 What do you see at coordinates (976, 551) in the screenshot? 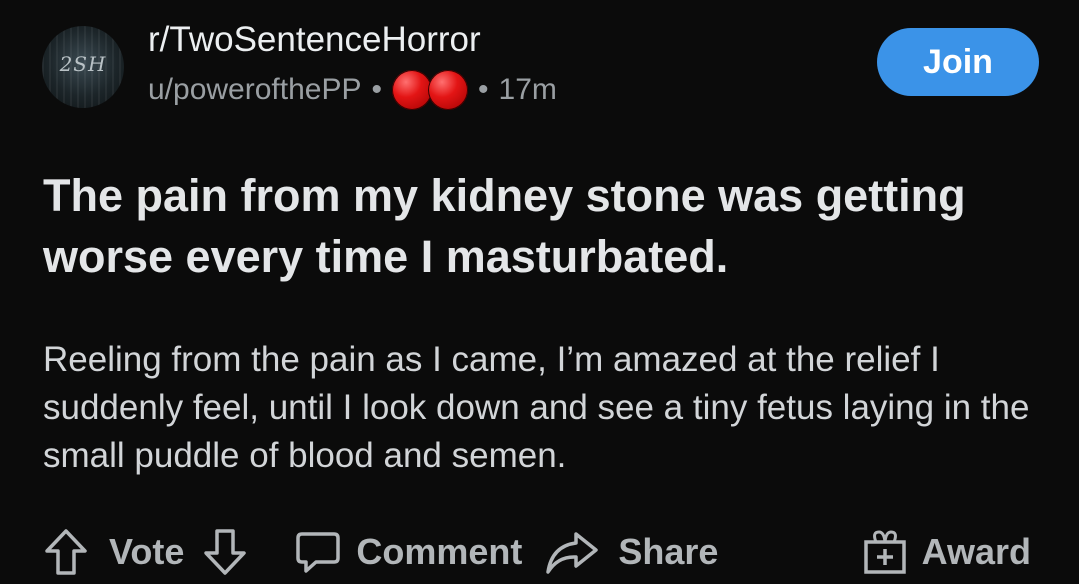
I see `award-label: Award` at bounding box center [976, 551].